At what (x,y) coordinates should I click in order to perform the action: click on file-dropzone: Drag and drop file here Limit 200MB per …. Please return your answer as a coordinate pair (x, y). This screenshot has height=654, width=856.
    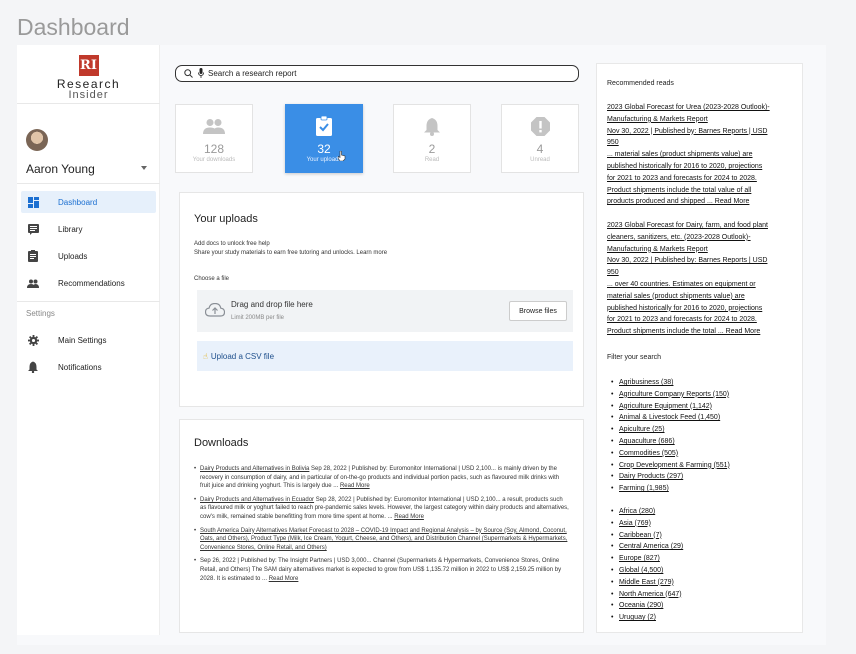
    Looking at the image, I should click on (385, 311).